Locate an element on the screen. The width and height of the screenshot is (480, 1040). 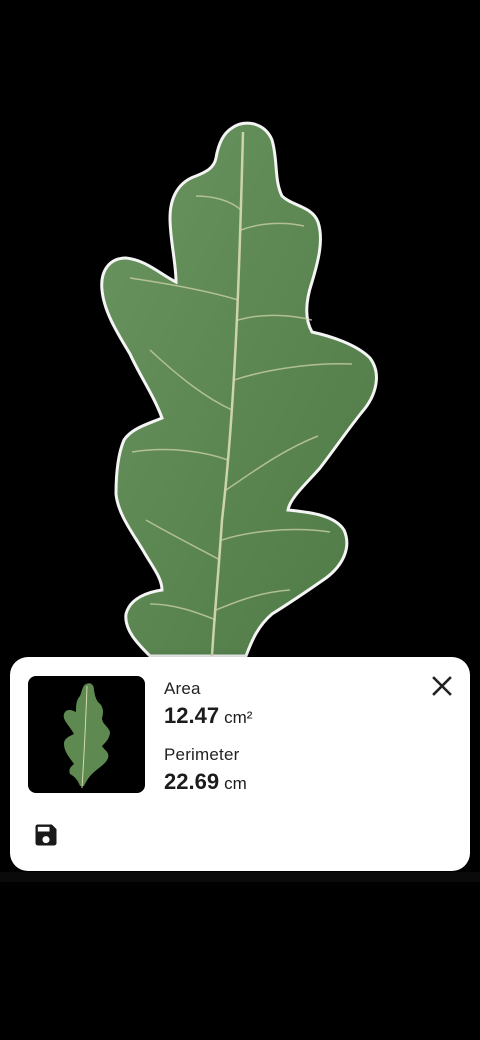
perimeter-label: Perimeter is located at coordinates (202, 754).